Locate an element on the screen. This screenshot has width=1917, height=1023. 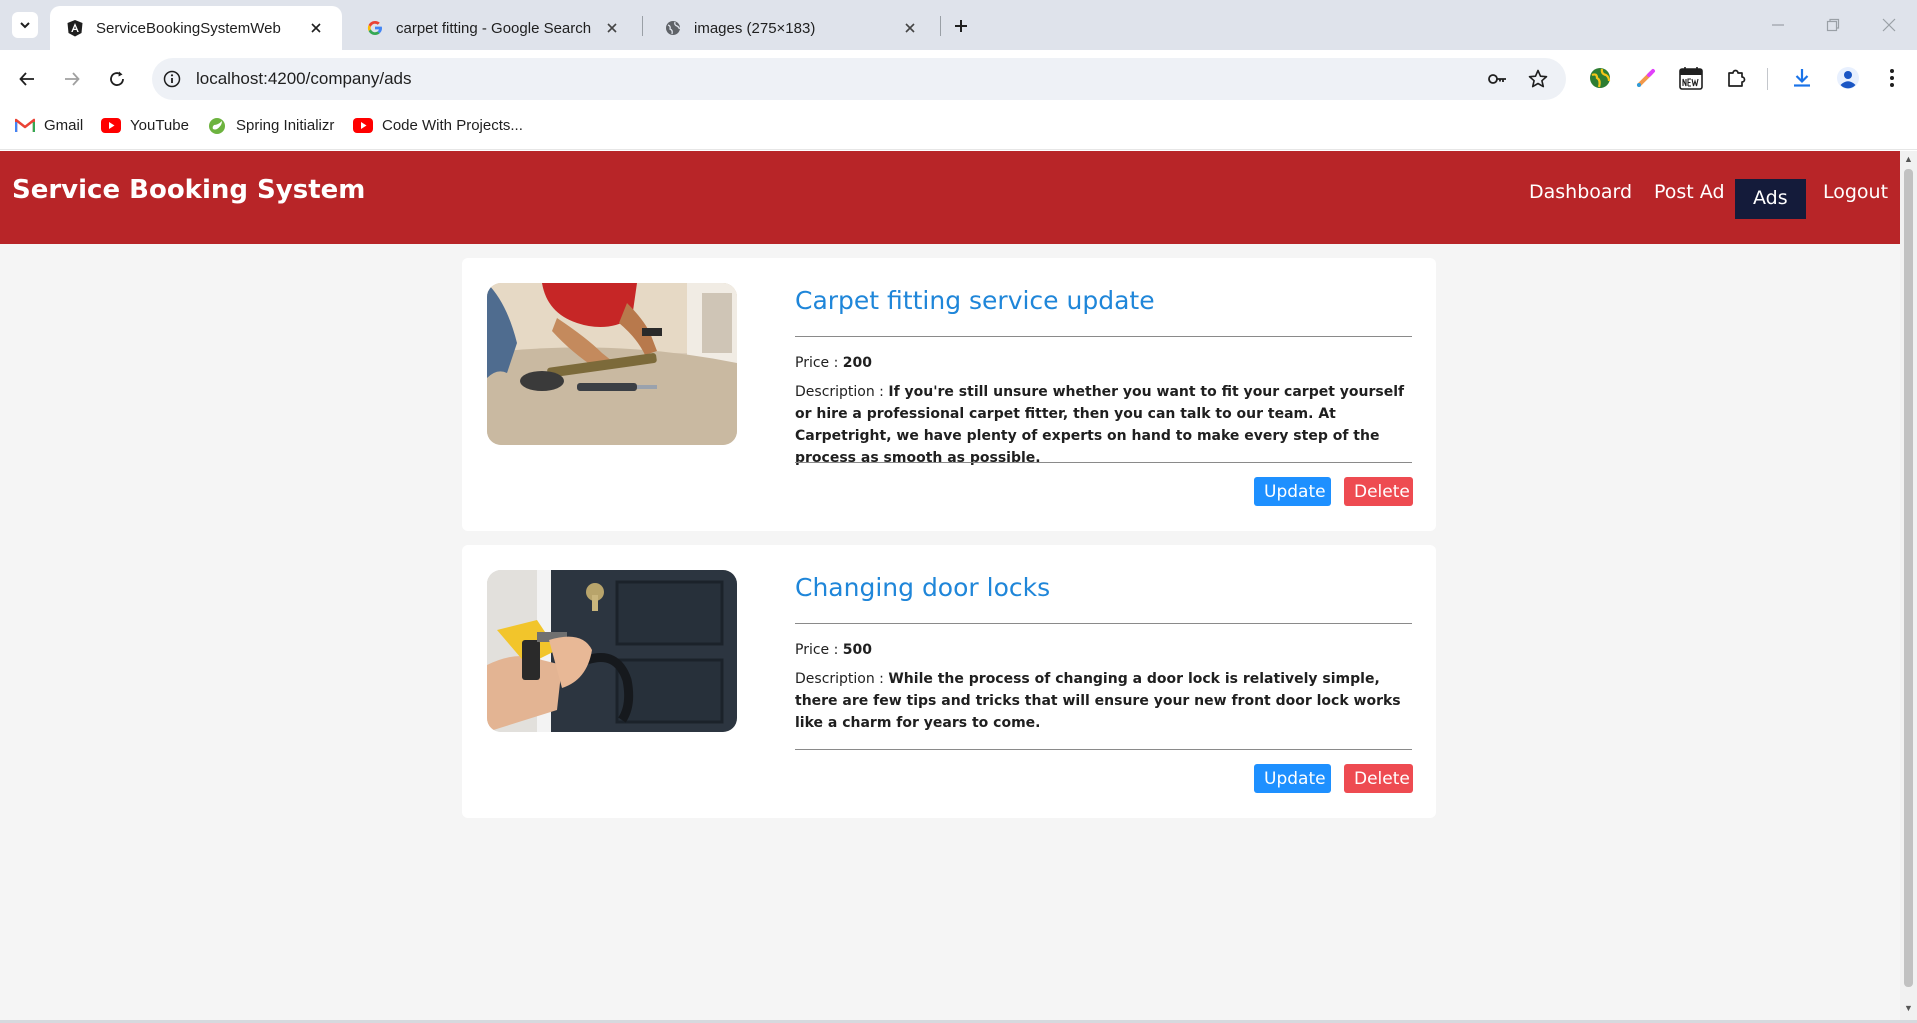
new-calendar-extension-icon is located at coordinates (1691, 78).